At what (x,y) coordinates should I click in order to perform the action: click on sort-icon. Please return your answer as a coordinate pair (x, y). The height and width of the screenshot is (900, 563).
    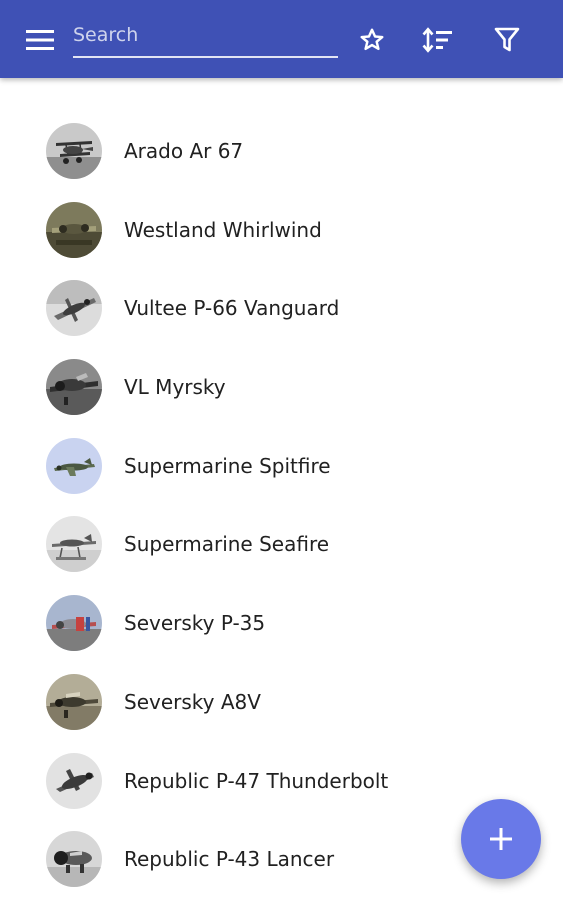
    Looking at the image, I should click on (437, 40).